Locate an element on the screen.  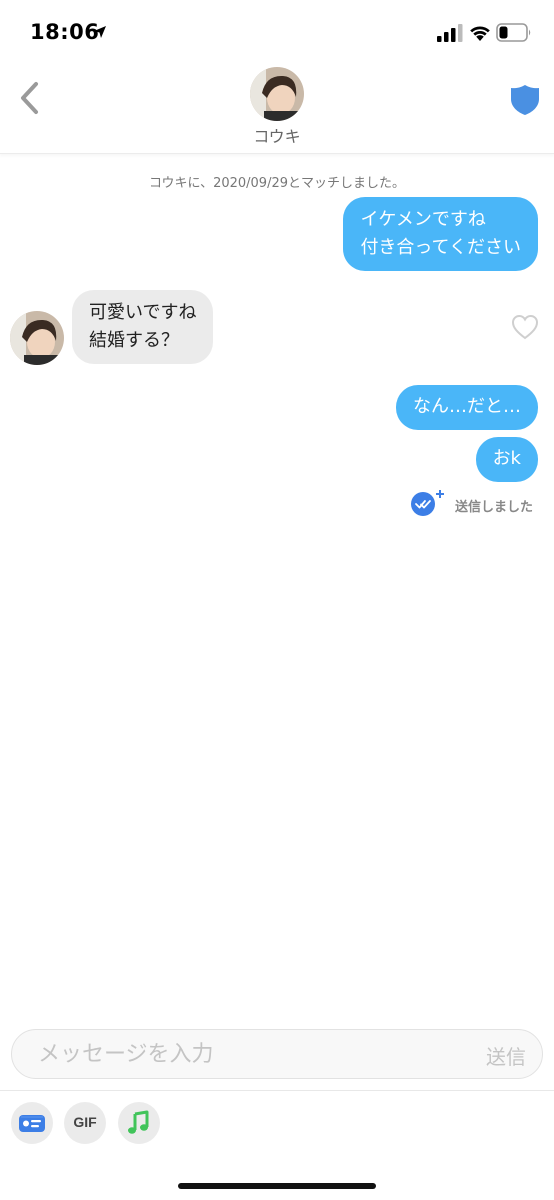
gif-button: GIF is located at coordinates (85, 1123).